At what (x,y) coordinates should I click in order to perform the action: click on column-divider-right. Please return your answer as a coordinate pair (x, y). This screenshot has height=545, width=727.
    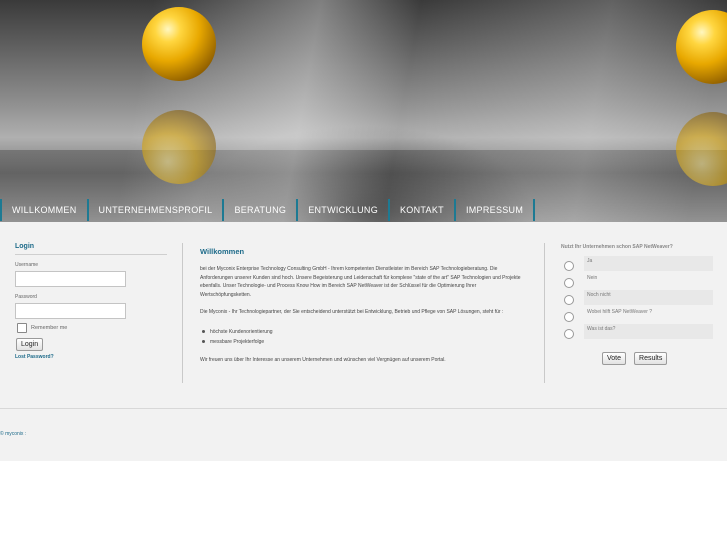
    Looking at the image, I should click on (544, 313).